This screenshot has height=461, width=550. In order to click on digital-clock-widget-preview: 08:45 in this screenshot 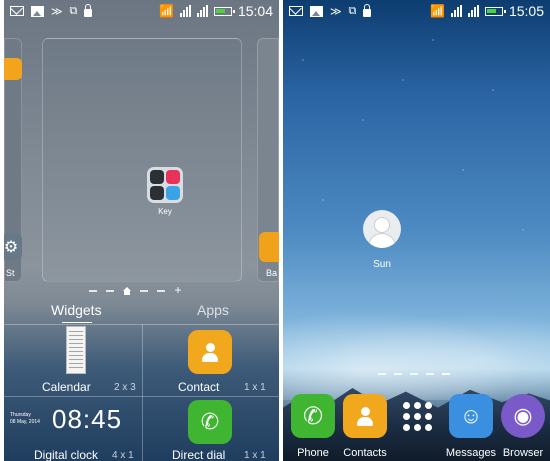, I will do `click(87, 419)`.